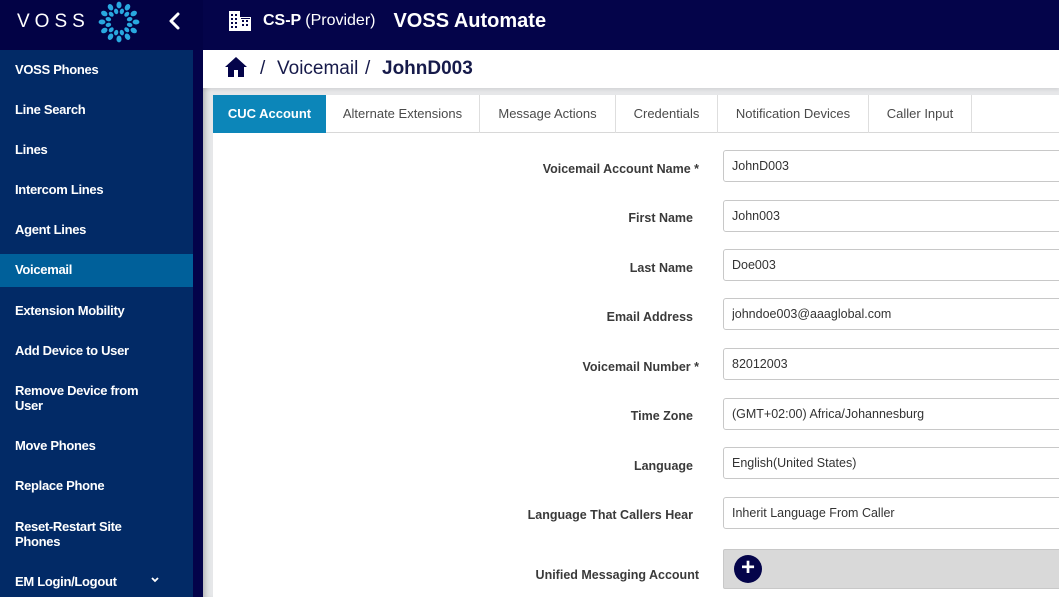 This screenshot has width=1059, height=597. I want to click on home-icon, so click(236, 67).